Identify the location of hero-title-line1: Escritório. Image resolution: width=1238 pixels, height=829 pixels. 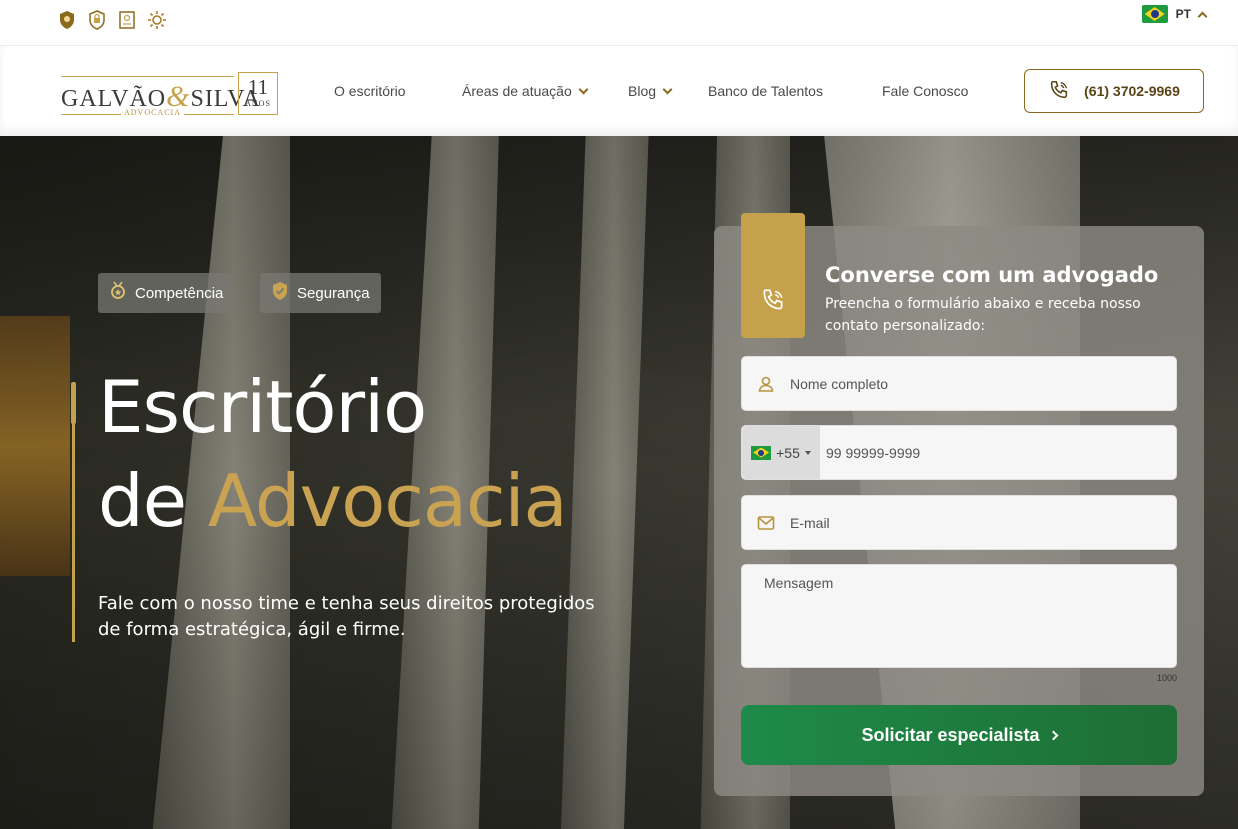
(262, 407).